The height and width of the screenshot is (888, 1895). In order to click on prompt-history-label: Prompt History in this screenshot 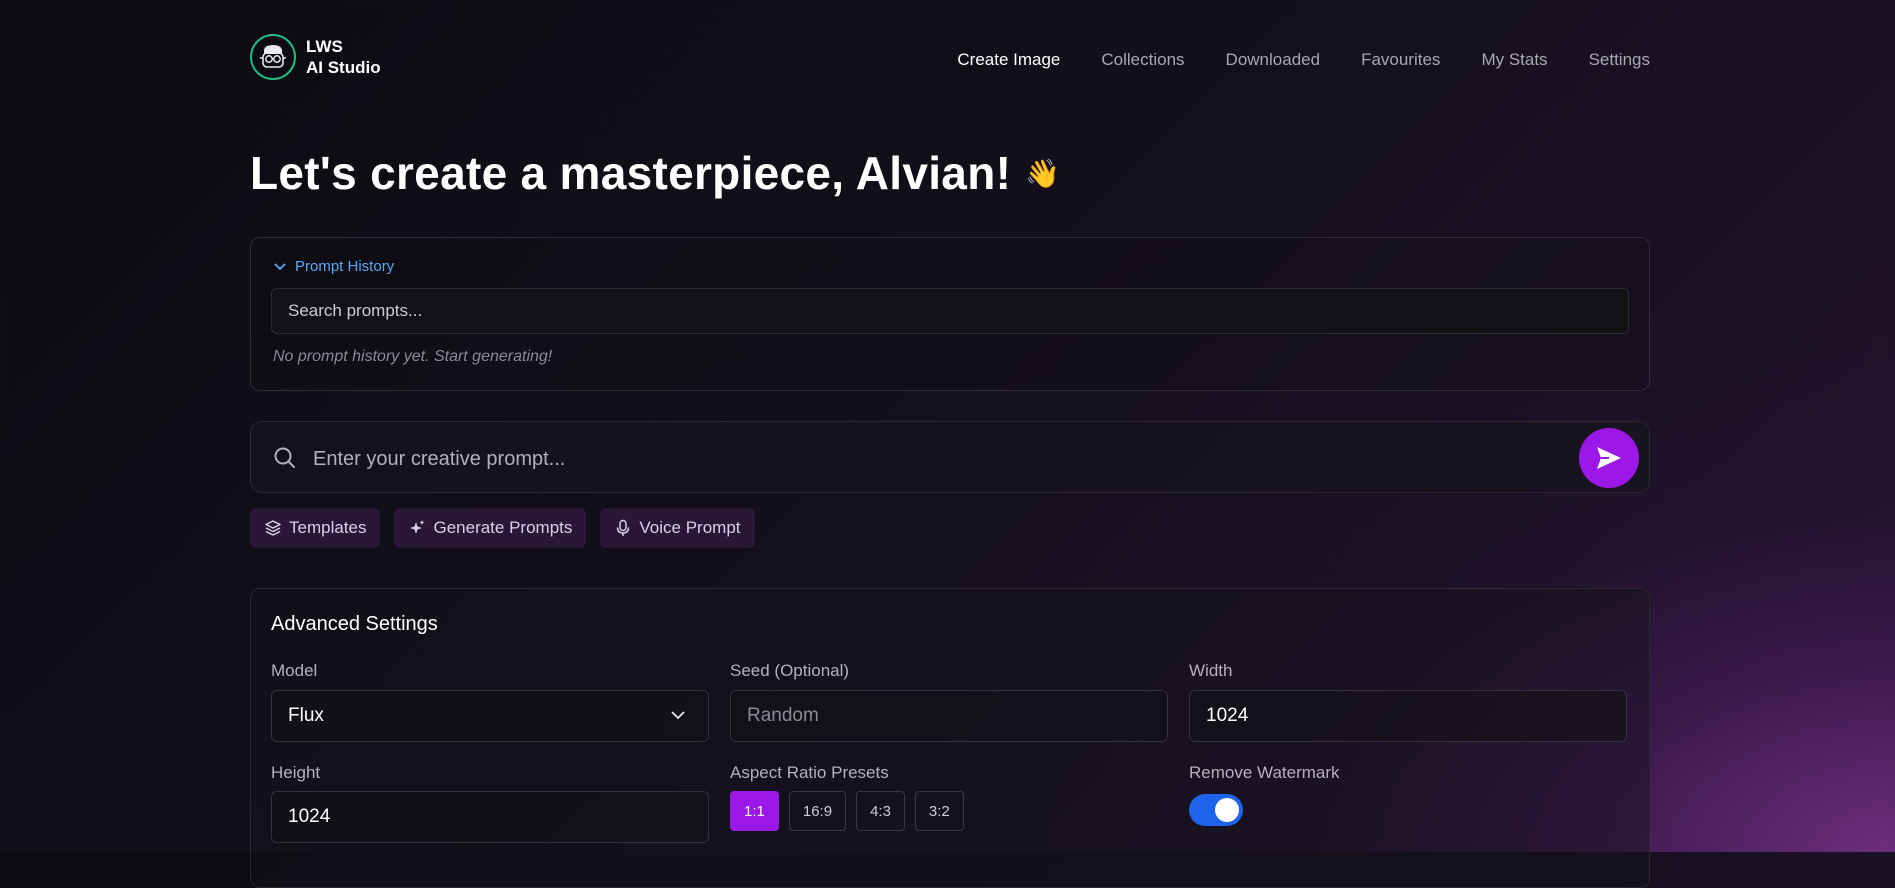, I will do `click(345, 266)`.